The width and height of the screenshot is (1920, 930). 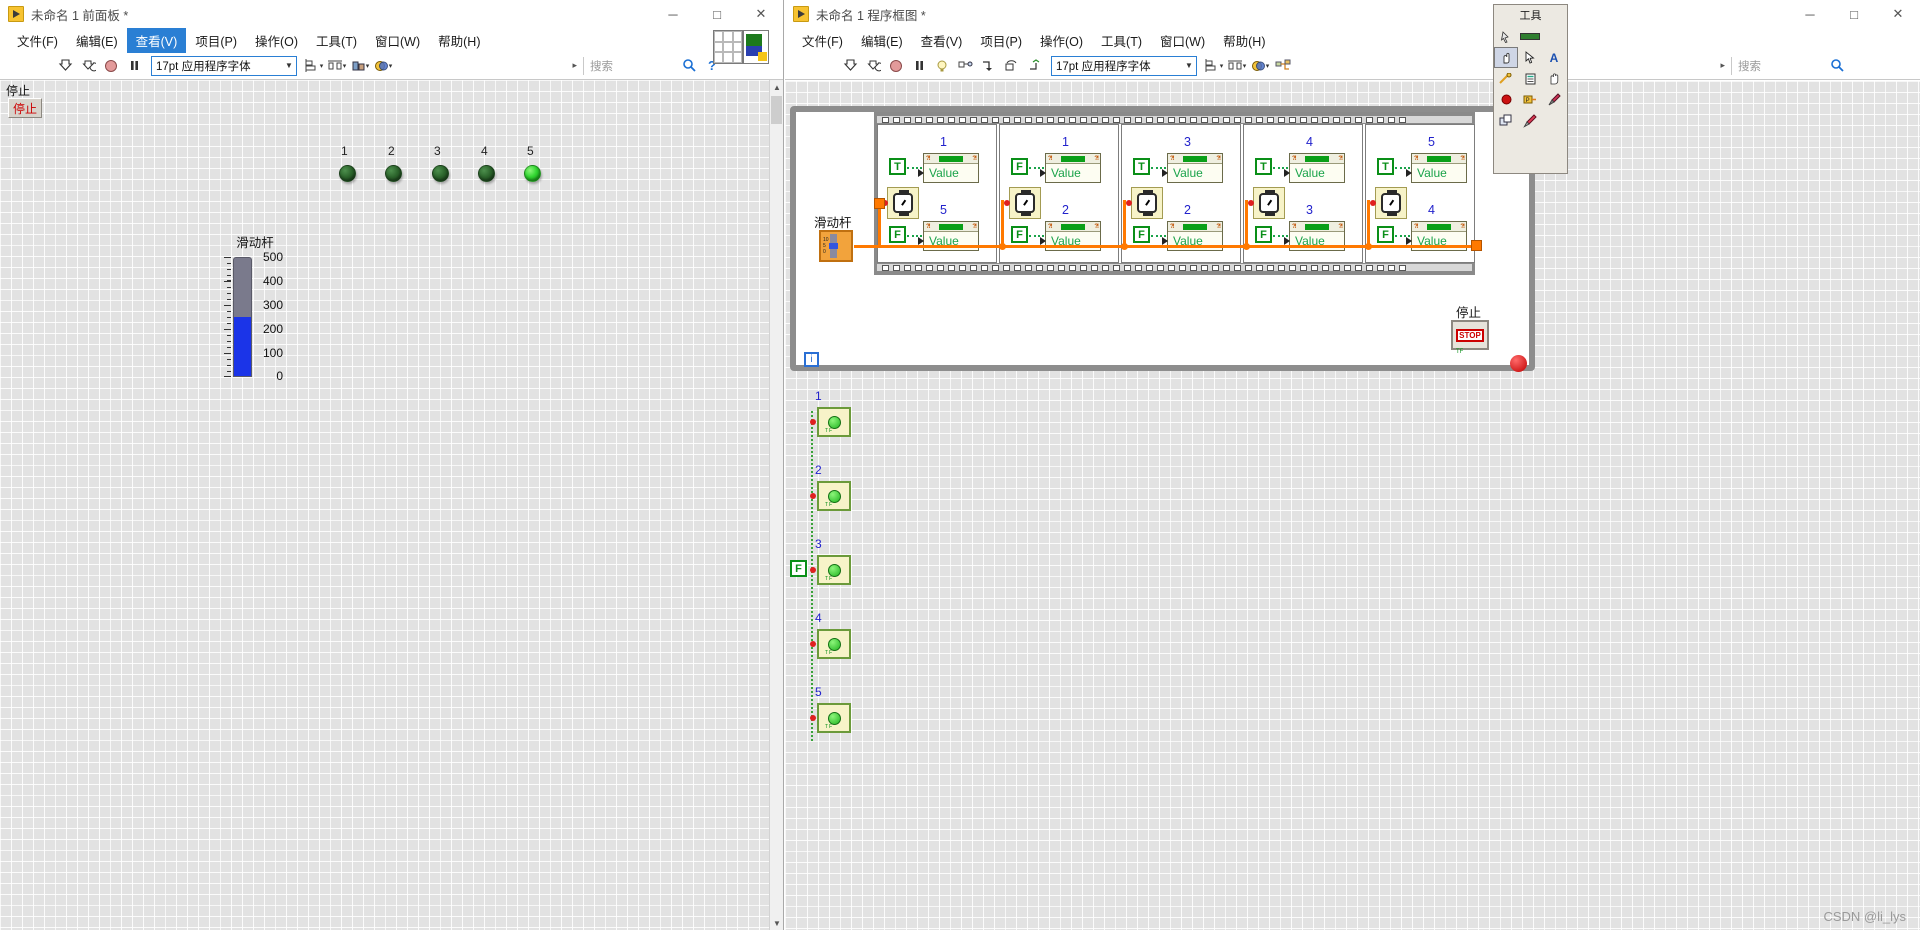 I want to click on resize-objects-icon: ▾, so click(x=360, y=66).